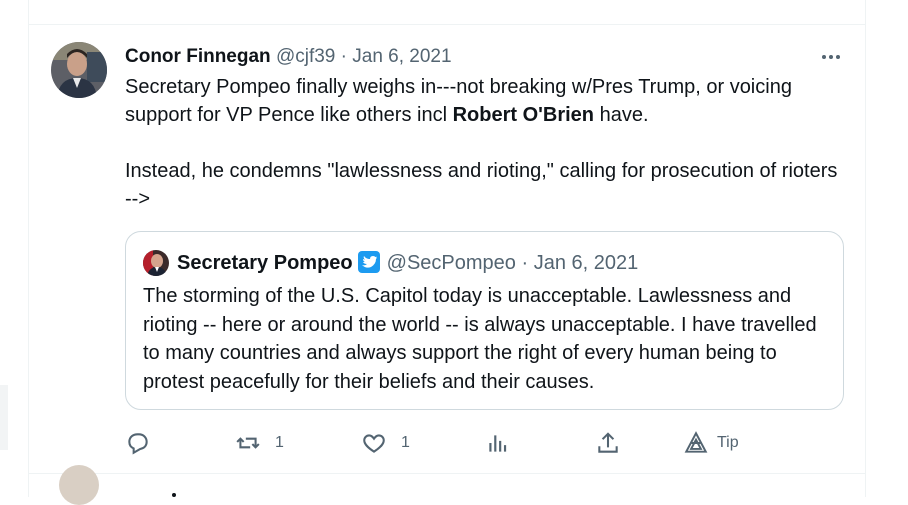 This screenshot has height=505, width=908. What do you see at coordinates (198, 56) in the screenshot?
I see `author-name: Conor Finnegan` at bounding box center [198, 56].